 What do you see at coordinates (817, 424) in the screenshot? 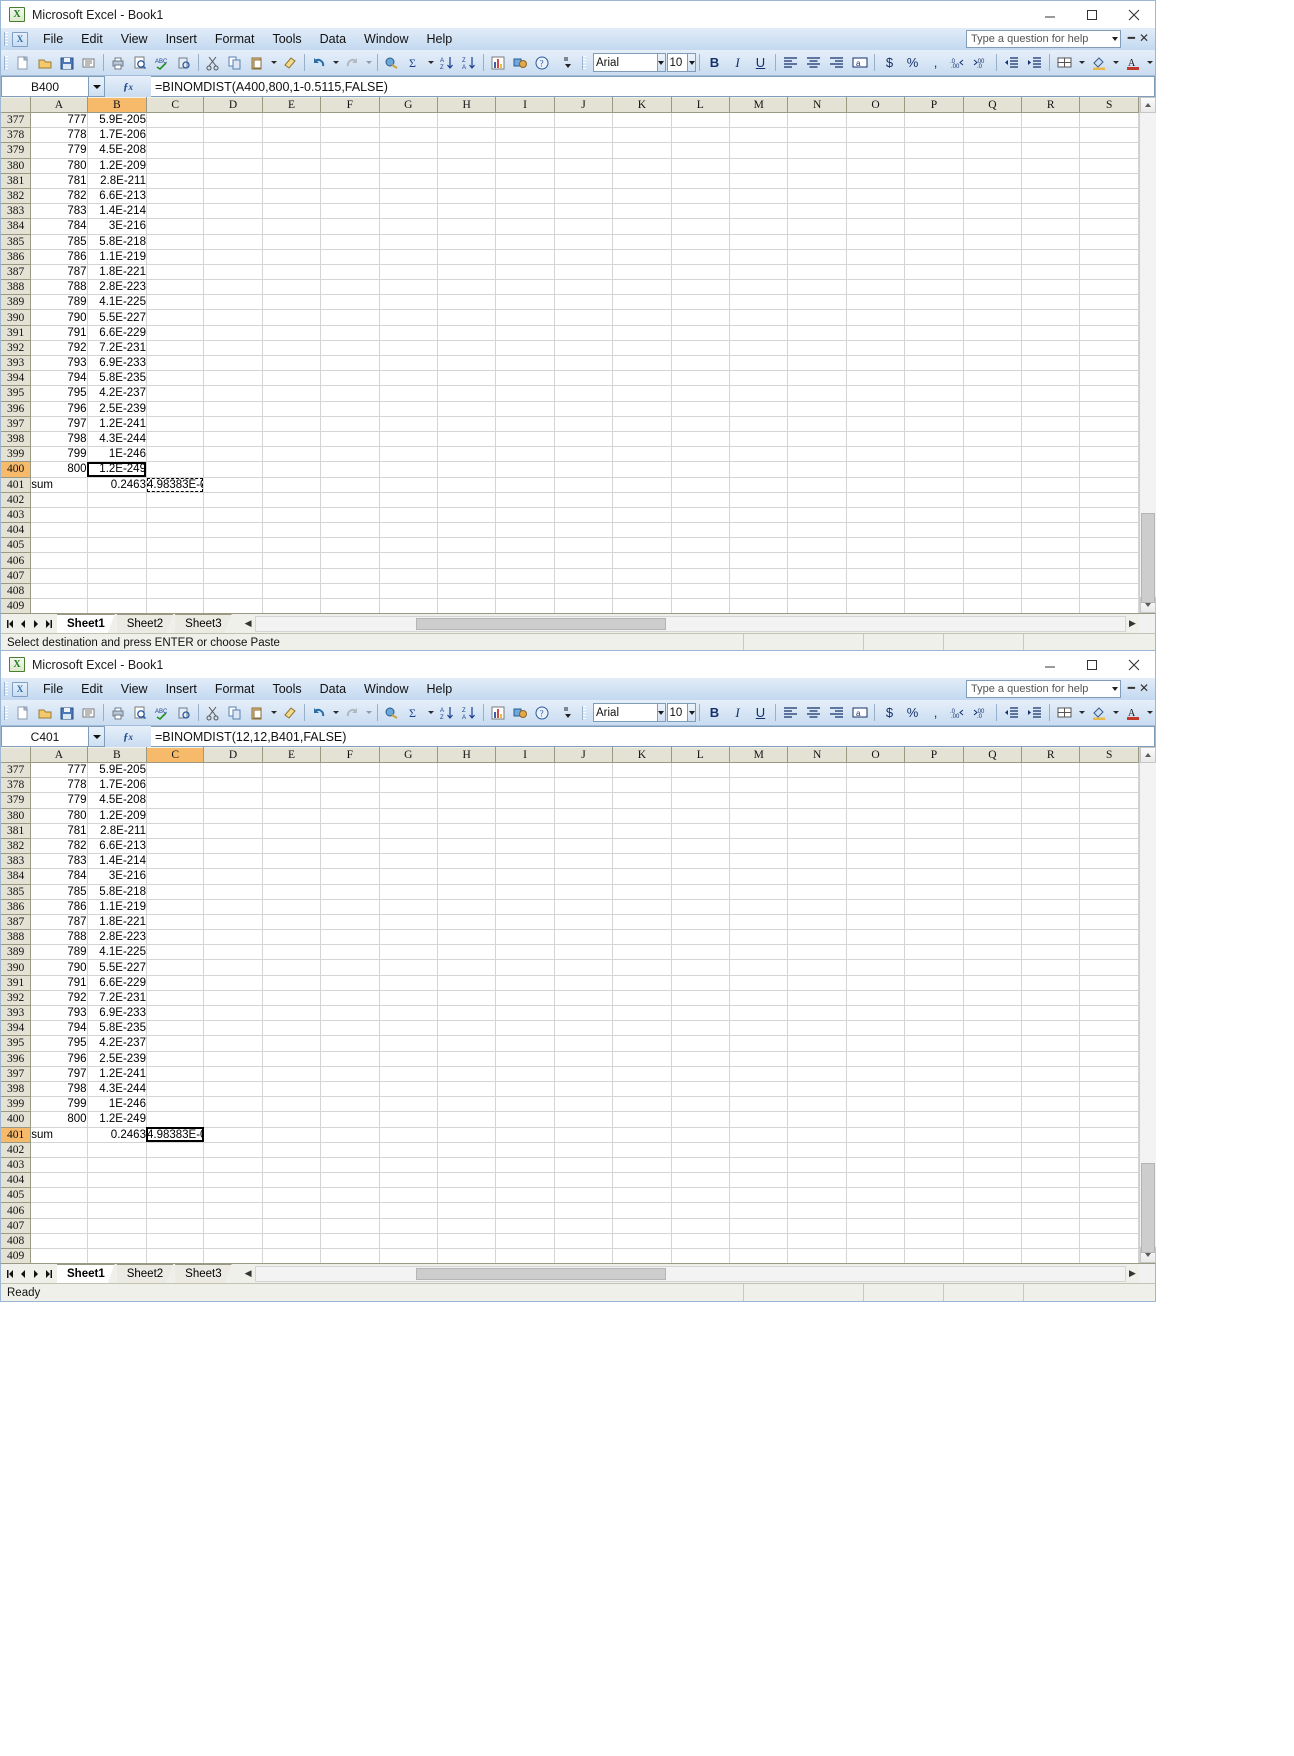
I see `cell-N397` at bounding box center [817, 424].